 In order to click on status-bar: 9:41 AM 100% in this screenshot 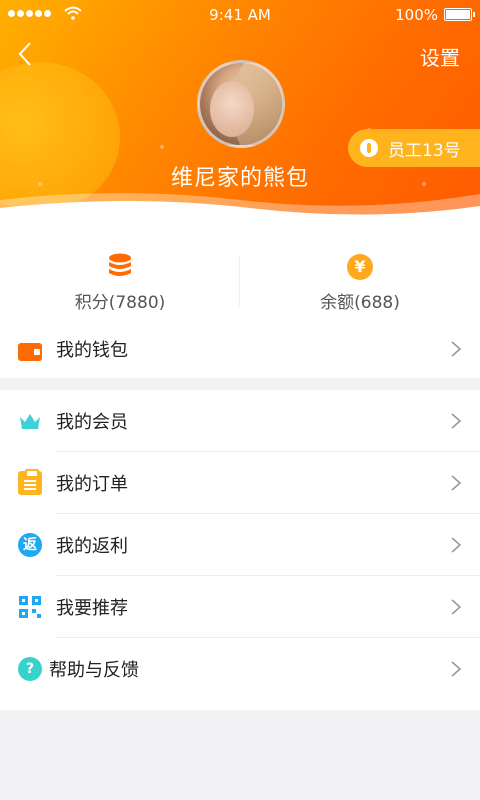, I will do `click(240, 15)`.